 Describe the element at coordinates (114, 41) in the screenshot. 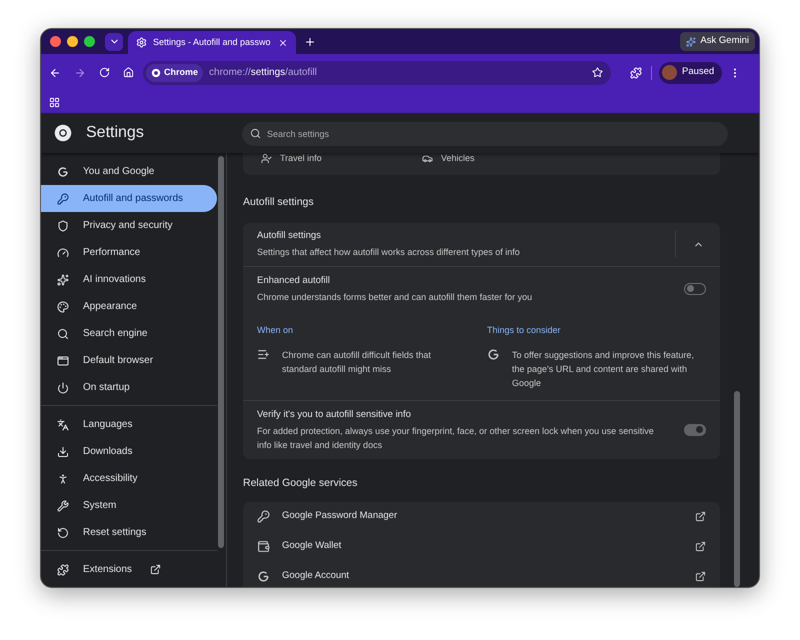

I see `tab-search-button` at that location.